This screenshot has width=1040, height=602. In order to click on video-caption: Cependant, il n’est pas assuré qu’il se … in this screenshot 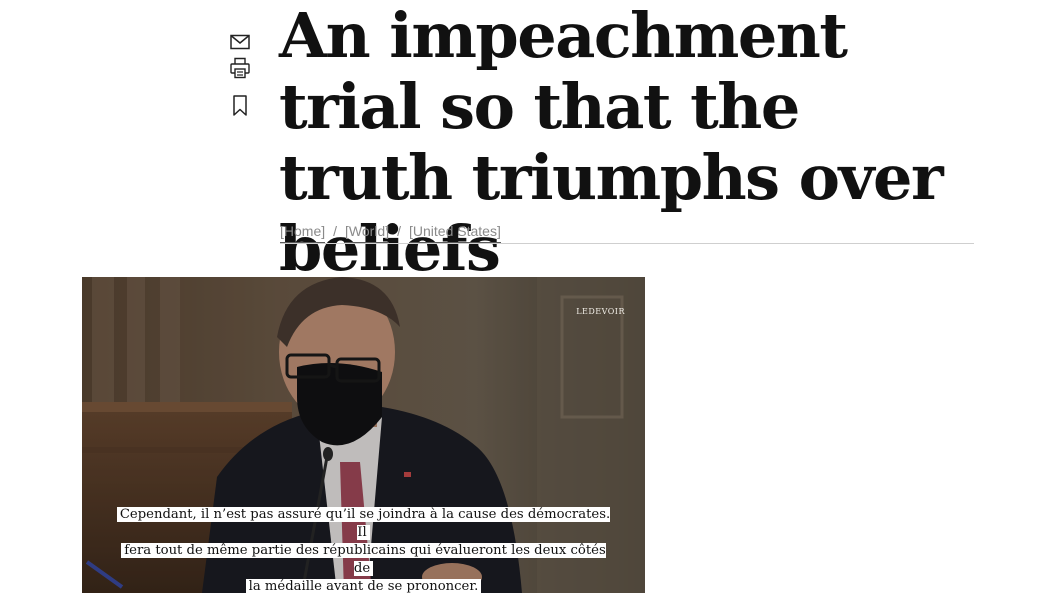, I will do `click(363, 549)`.